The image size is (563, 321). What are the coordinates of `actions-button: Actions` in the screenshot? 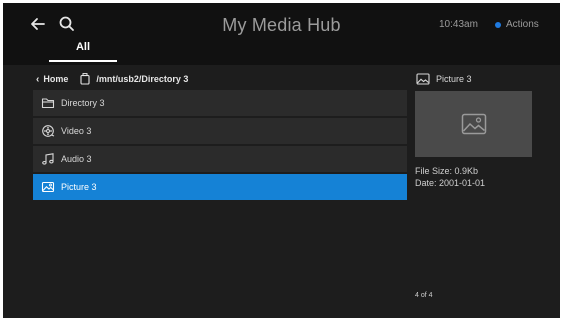 It's located at (517, 24).